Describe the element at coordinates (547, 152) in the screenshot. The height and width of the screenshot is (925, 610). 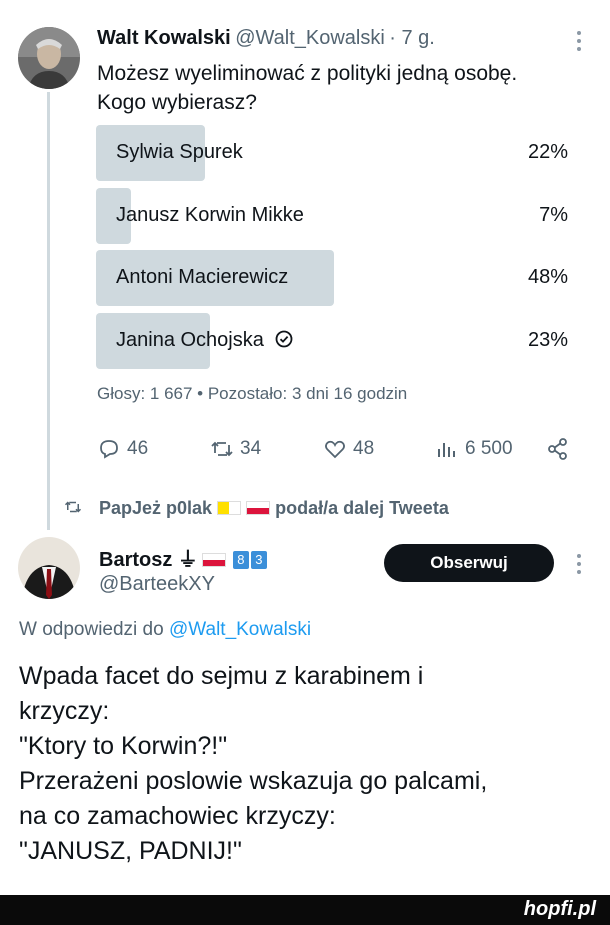
I see `poll-option-percent: 22%` at that location.